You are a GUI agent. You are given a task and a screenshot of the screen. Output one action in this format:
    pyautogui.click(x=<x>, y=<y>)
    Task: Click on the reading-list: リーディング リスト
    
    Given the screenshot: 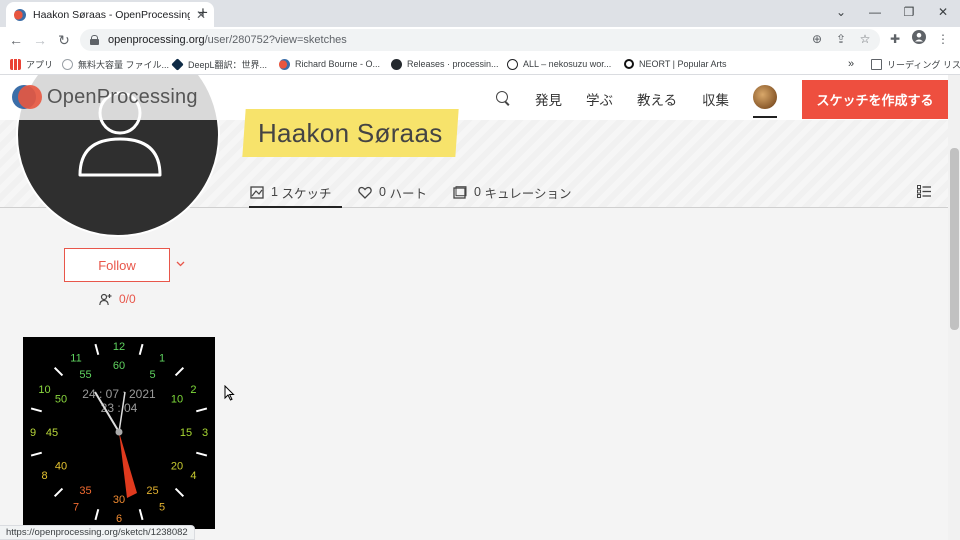 What is the action you would take?
    pyautogui.click(x=915, y=64)
    